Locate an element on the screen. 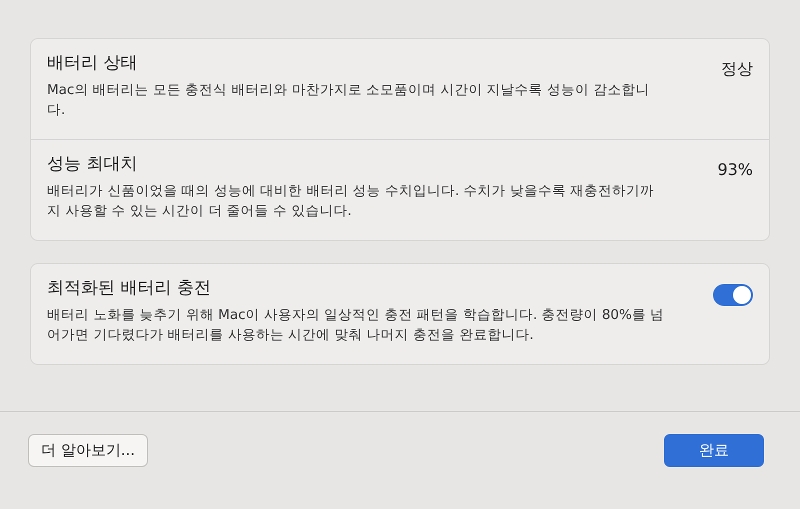 The width and height of the screenshot is (800, 509). setting-value: 정상 is located at coordinates (737, 69).